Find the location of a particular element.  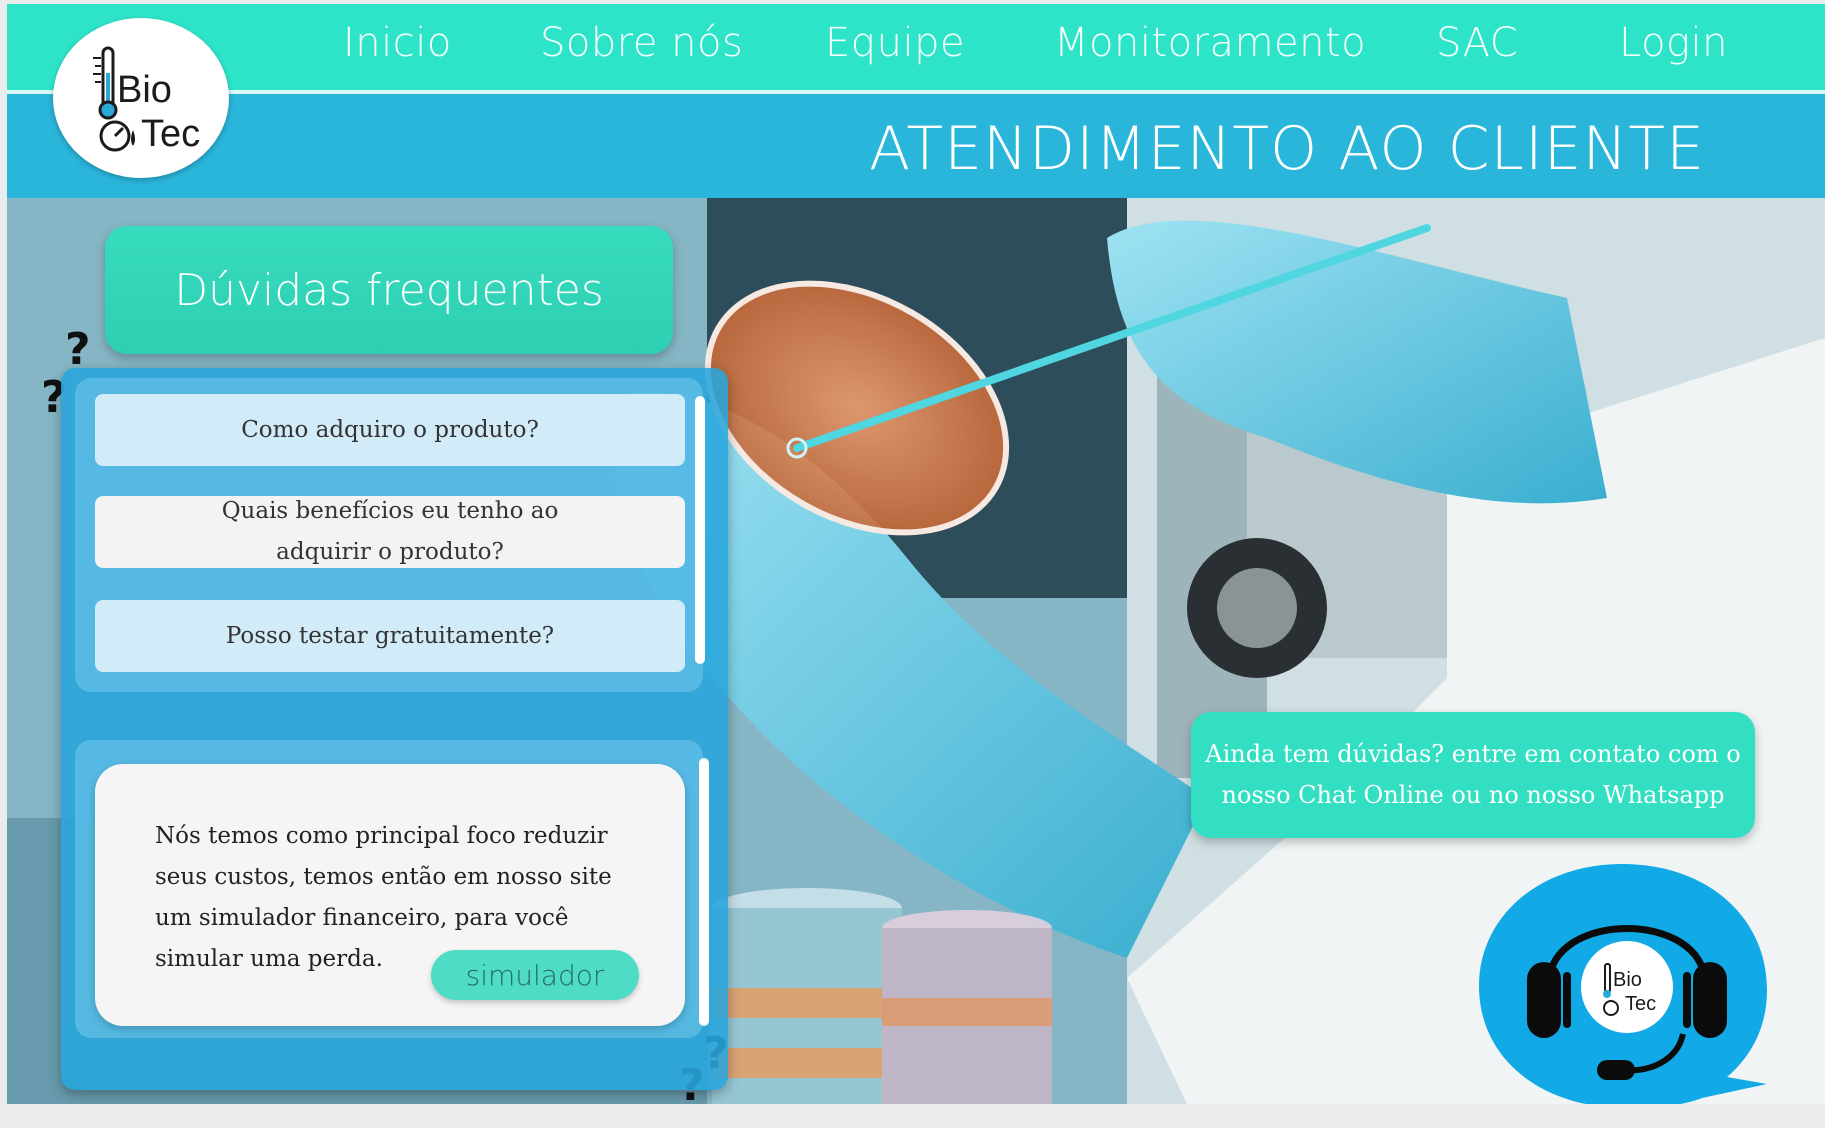

faq-questions-scrollbar is located at coordinates (700, 530).